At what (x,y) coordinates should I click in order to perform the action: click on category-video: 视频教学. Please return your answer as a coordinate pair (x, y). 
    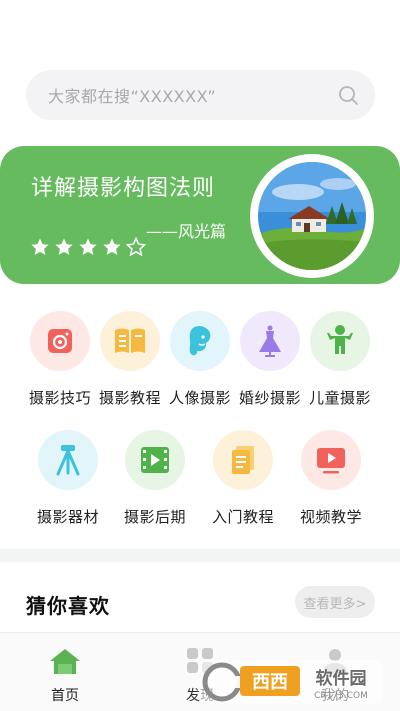
    Looking at the image, I should click on (331, 478).